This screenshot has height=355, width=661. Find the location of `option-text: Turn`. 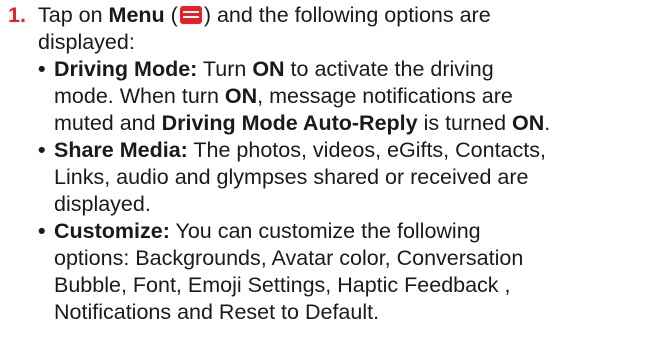

option-text: Turn is located at coordinates (225, 69).